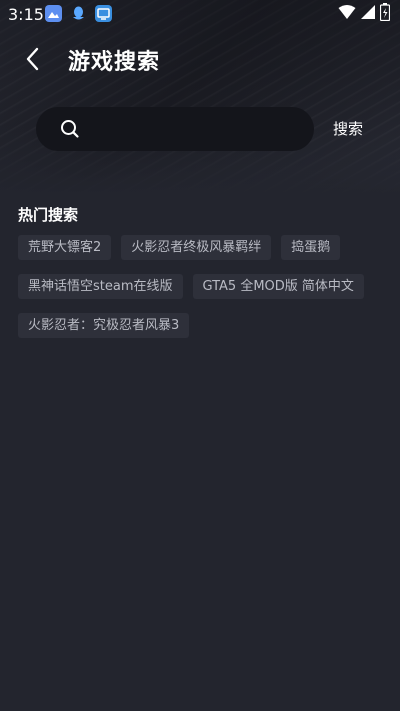 The image size is (400, 711). What do you see at coordinates (48, 215) in the screenshot?
I see `hot-searches-title: 热门搜索` at bounding box center [48, 215].